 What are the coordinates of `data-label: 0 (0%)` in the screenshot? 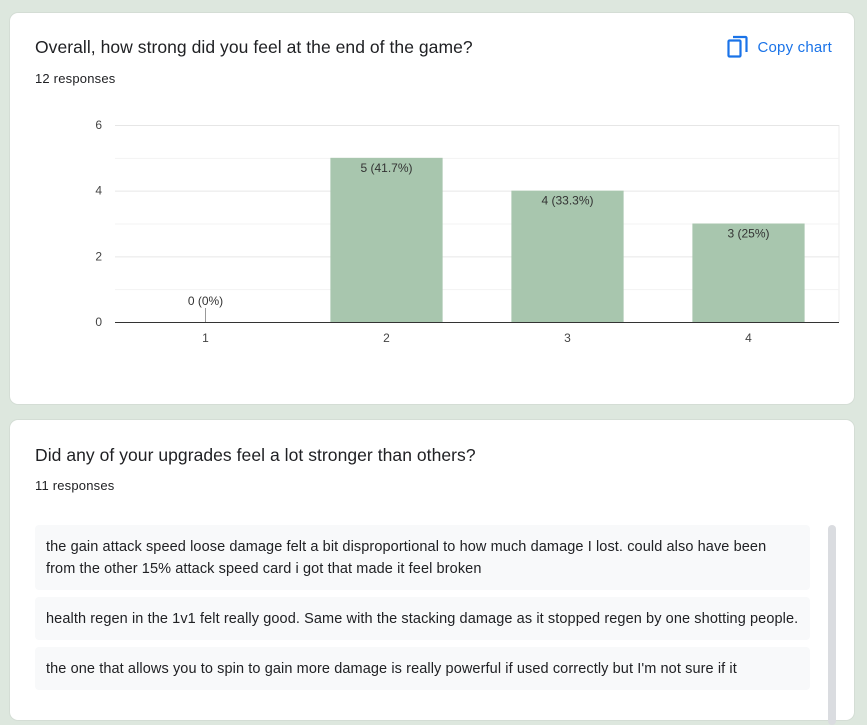 It's located at (205, 301).